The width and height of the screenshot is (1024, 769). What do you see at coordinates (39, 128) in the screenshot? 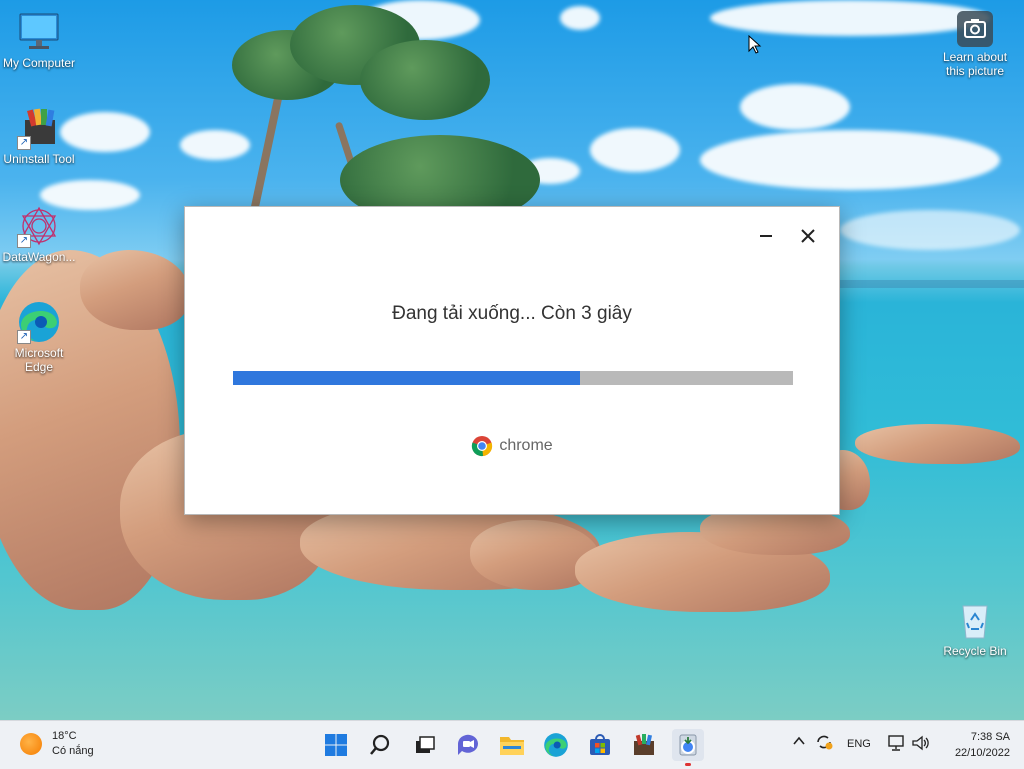
I see `uninstall-tool-icon: ↗` at bounding box center [39, 128].